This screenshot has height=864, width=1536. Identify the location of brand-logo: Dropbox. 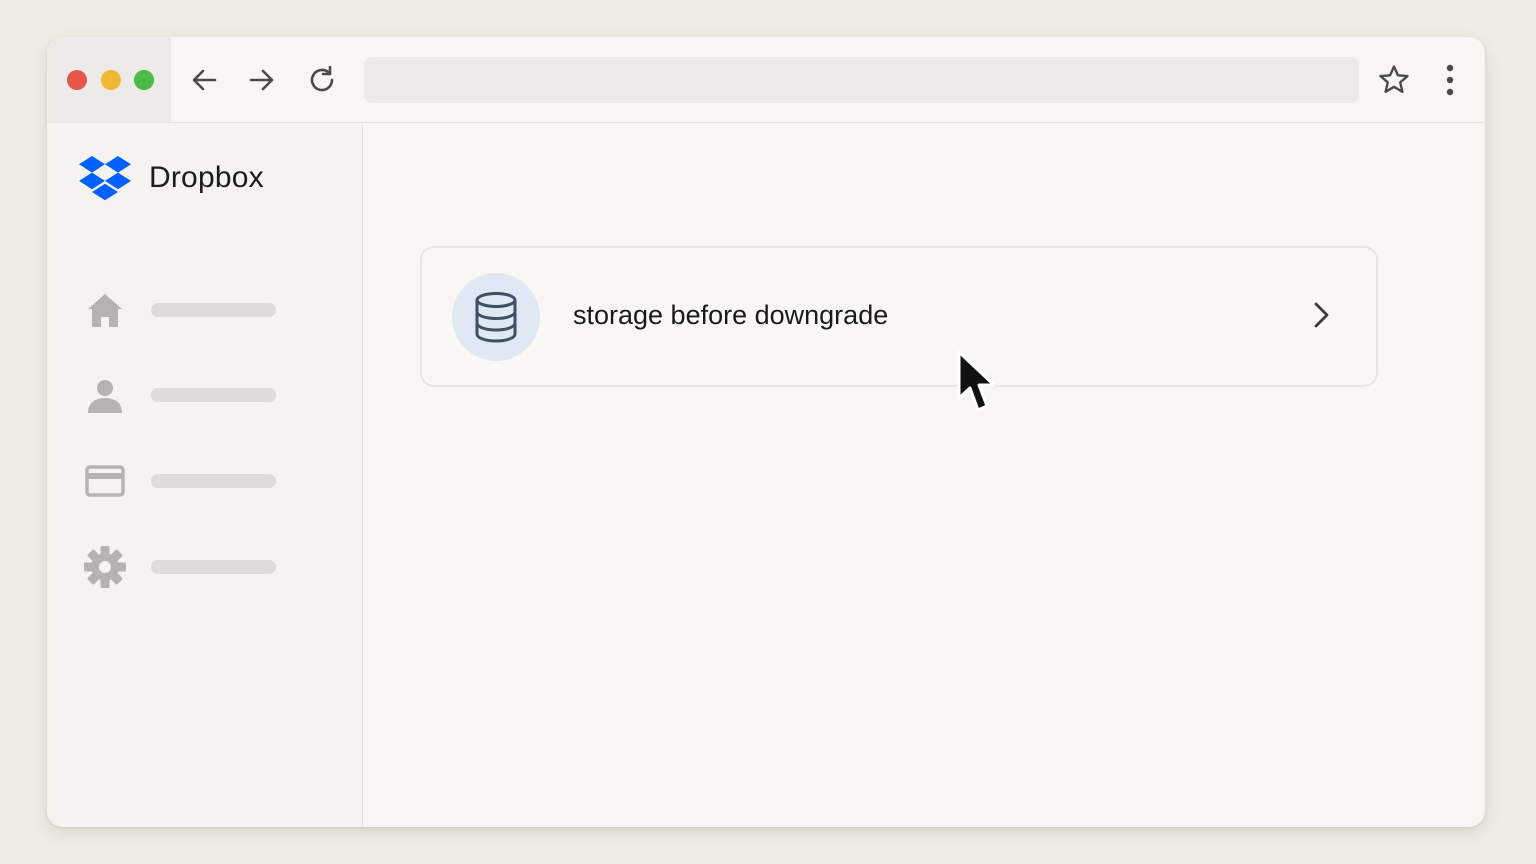
(171, 178).